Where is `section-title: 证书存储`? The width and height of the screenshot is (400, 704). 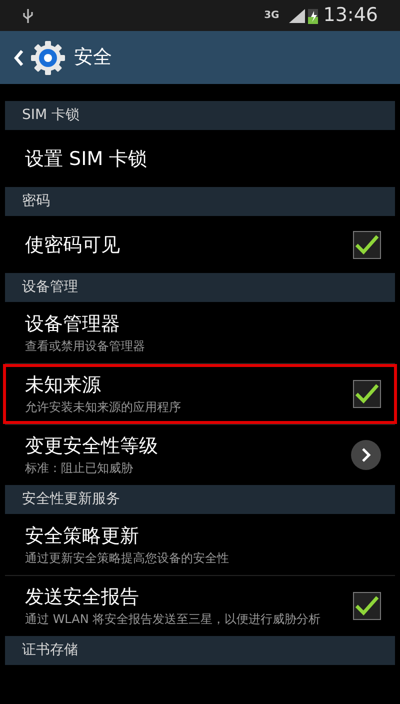
section-title: 证书存储 is located at coordinates (50, 650).